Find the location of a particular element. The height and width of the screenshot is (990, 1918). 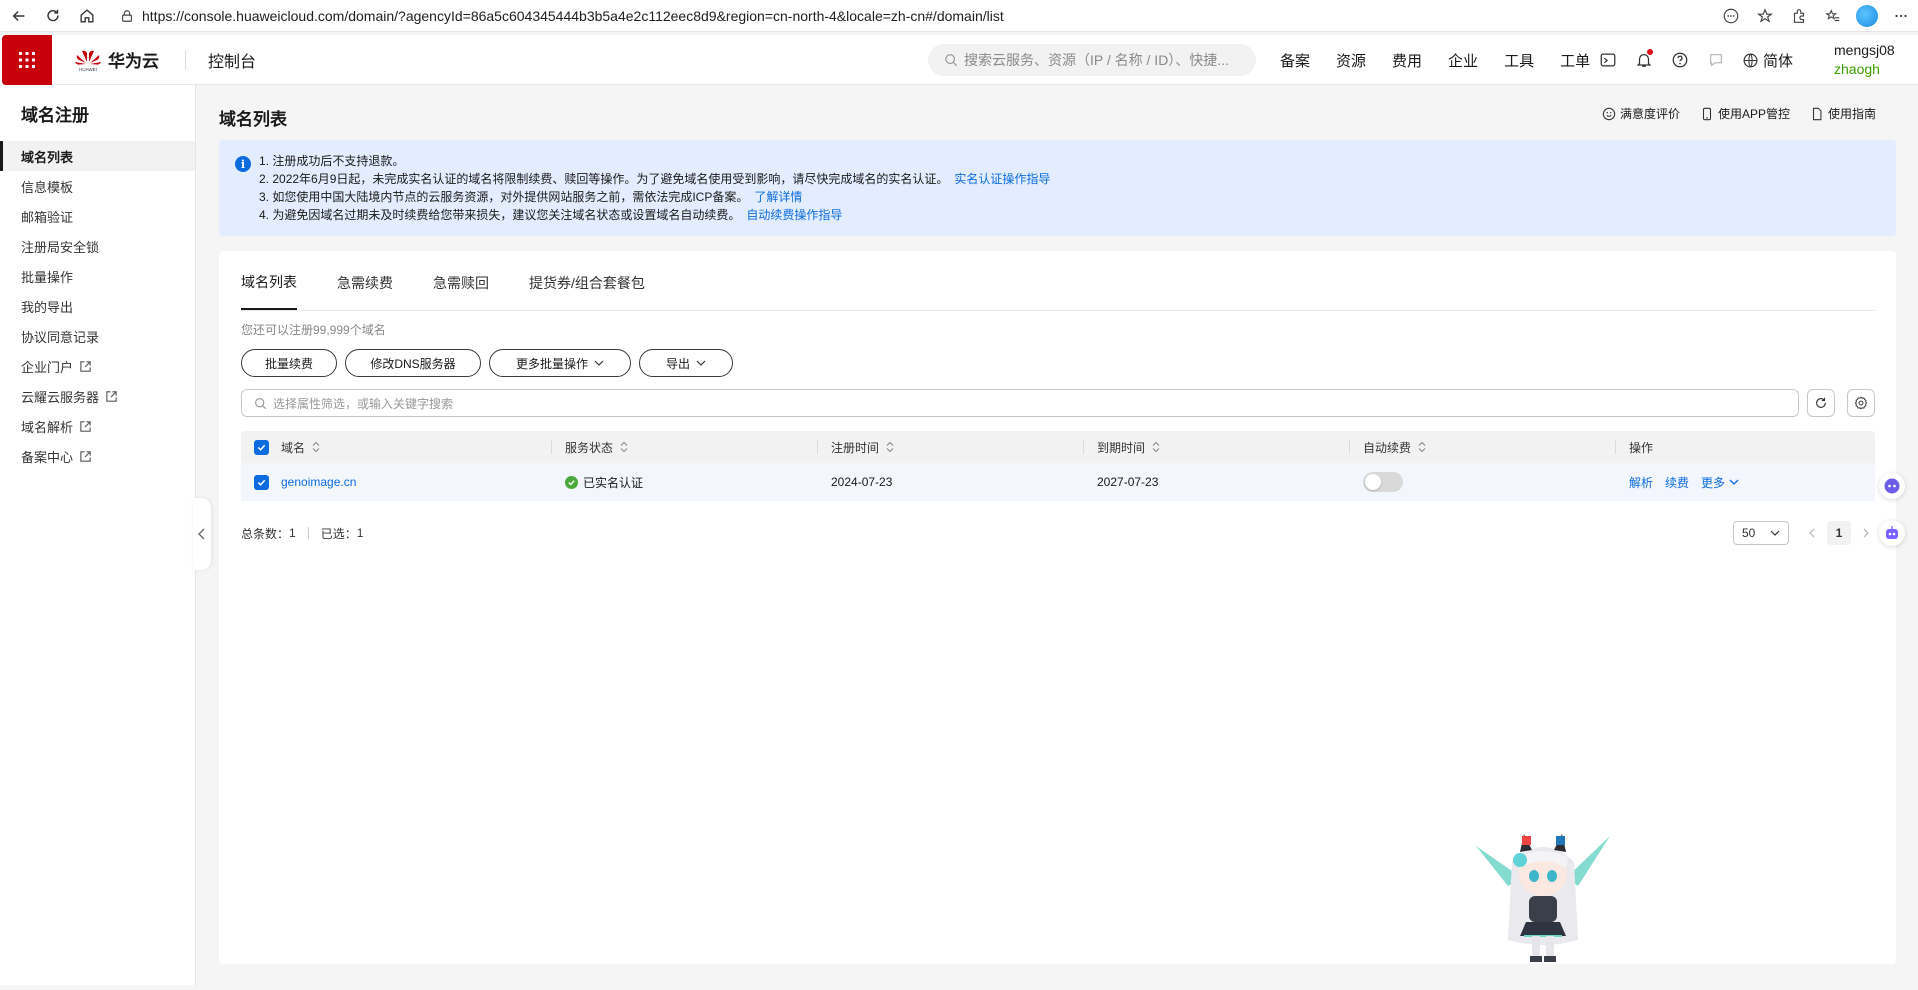

auto-renew-toggle is located at coordinates (1383, 482).